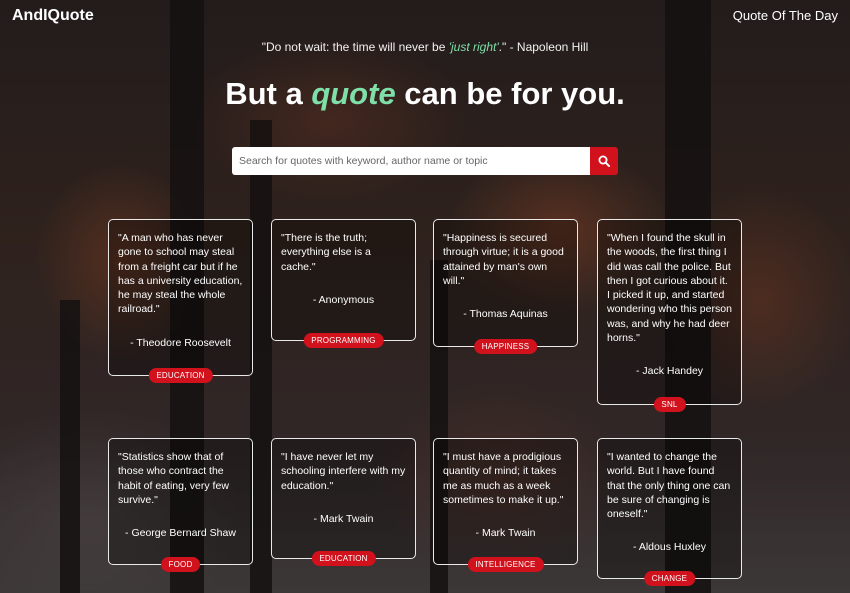 This screenshot has height=593, width=850. What do you see at coordinates (669, 578) in the screenshot?
I see `quote-tag: CHANGE` at bounding box center [669, 578].